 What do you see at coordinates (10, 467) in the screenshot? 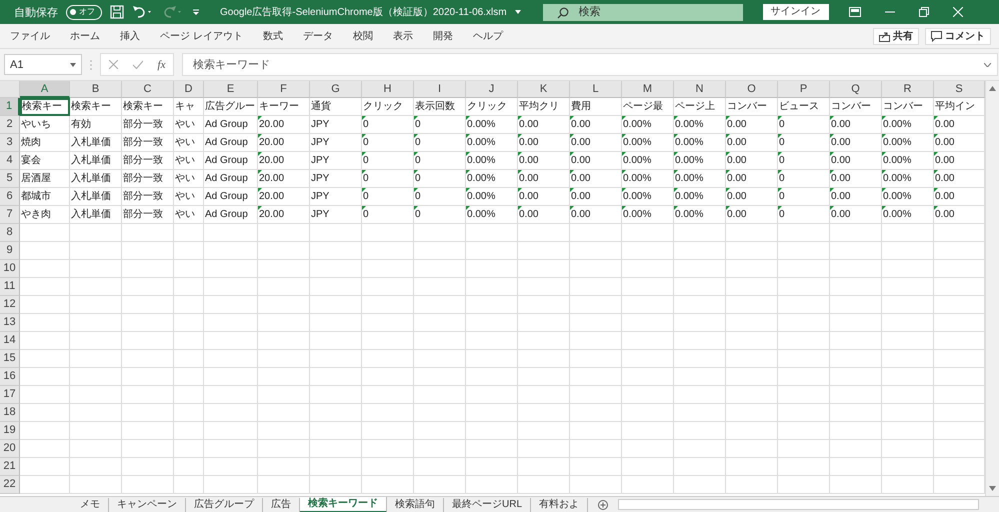
I see `row-header: 21` at bounding box center [10, 467].